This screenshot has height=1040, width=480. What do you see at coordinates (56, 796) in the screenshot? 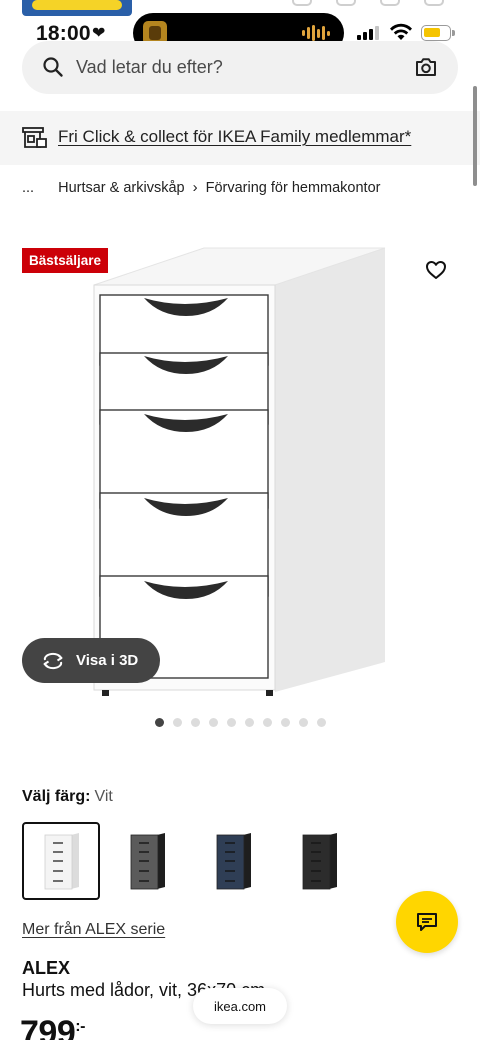
I see `color-label-title: Välj färg:` at bounding box center [56, 796].